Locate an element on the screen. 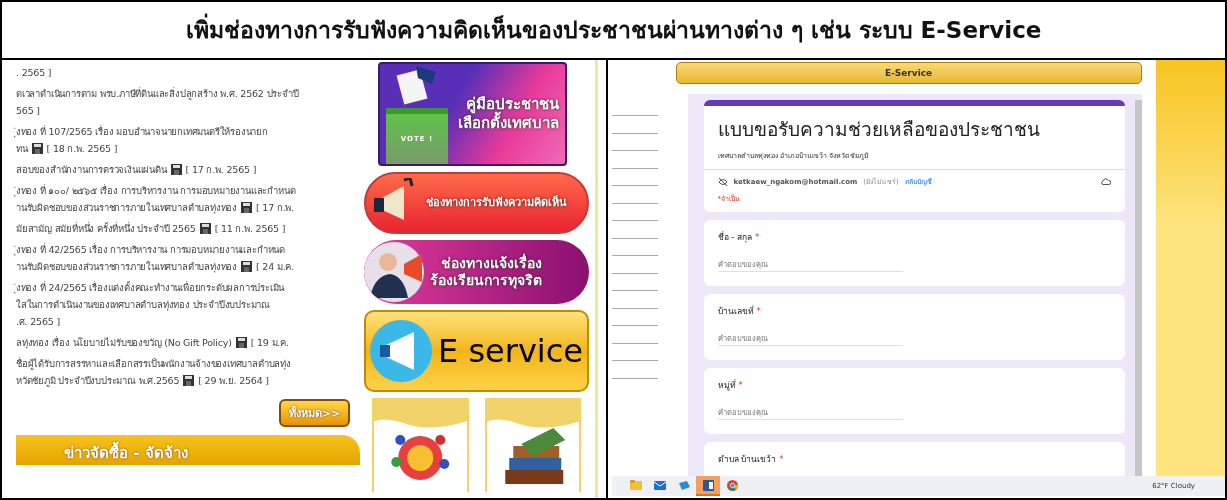 The image size is (1227, 500). taskbar-app-button is located at coordinates (708, 486).